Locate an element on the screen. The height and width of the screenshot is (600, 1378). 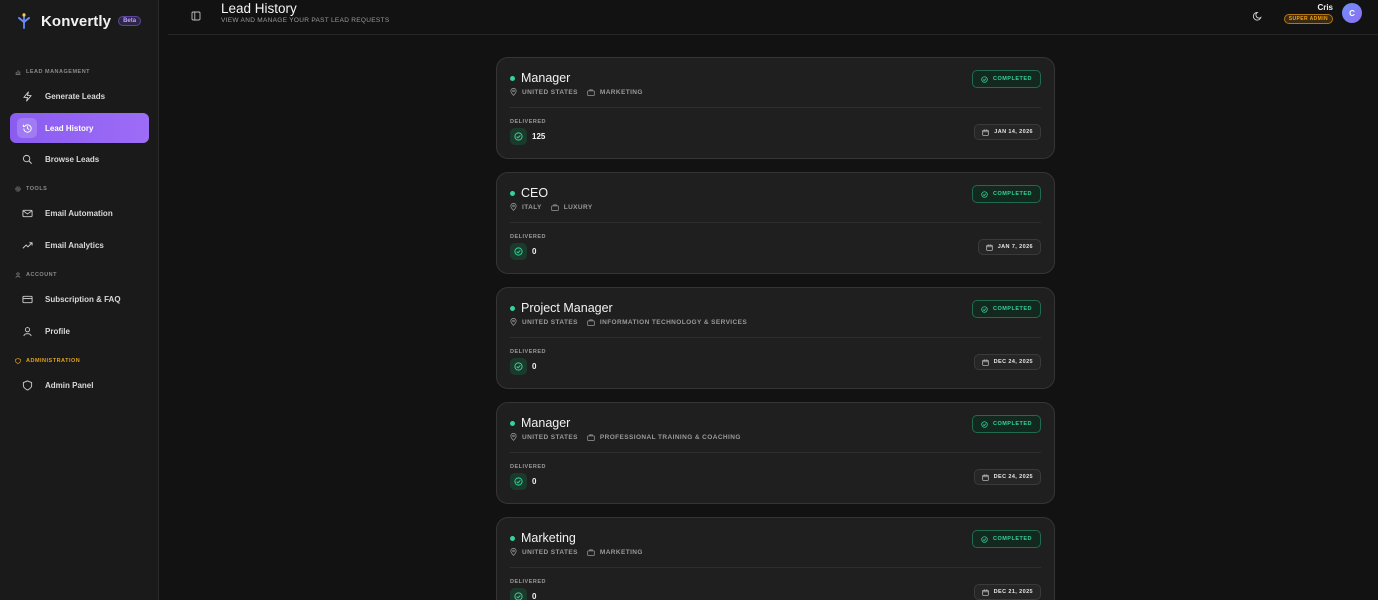
section-label: ADMINISTRATION is located at coordinates (53, 361).